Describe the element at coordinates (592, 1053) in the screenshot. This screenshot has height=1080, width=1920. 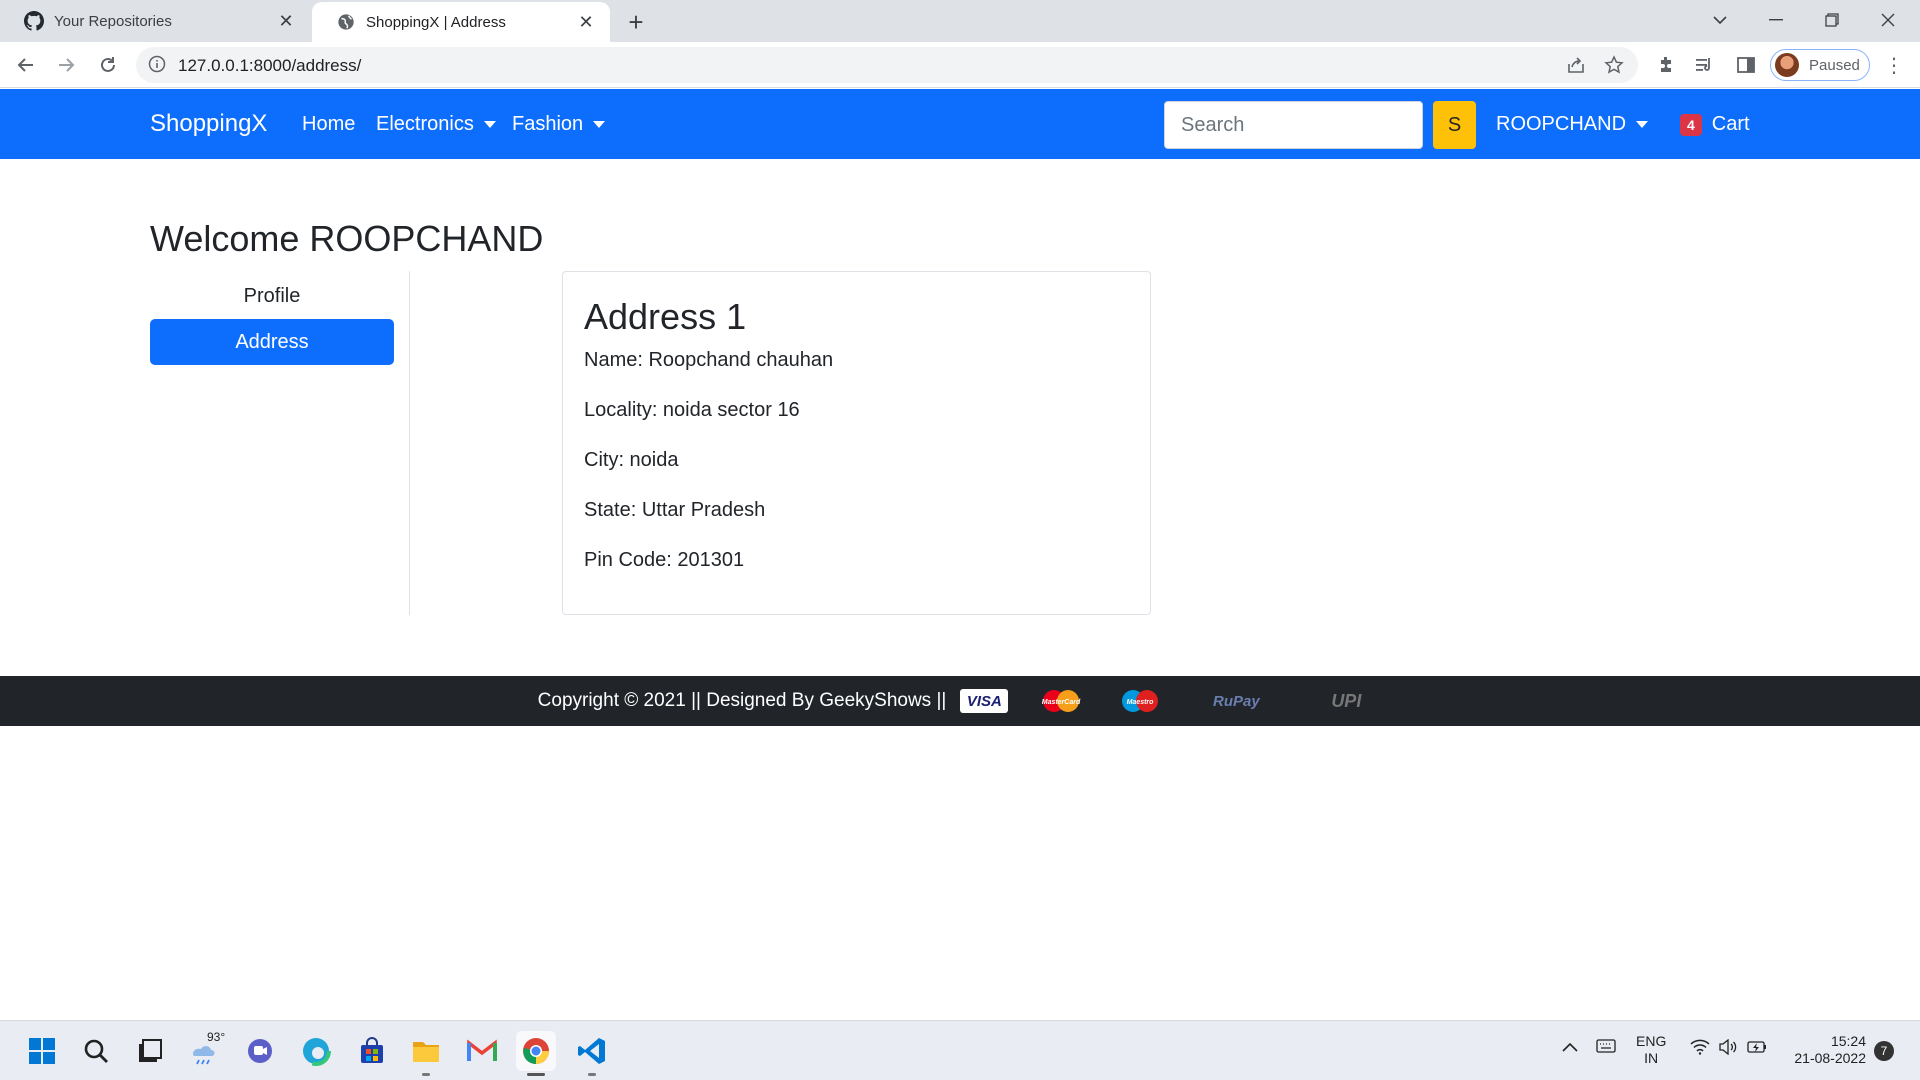
I see `vscode-icon` at that location.